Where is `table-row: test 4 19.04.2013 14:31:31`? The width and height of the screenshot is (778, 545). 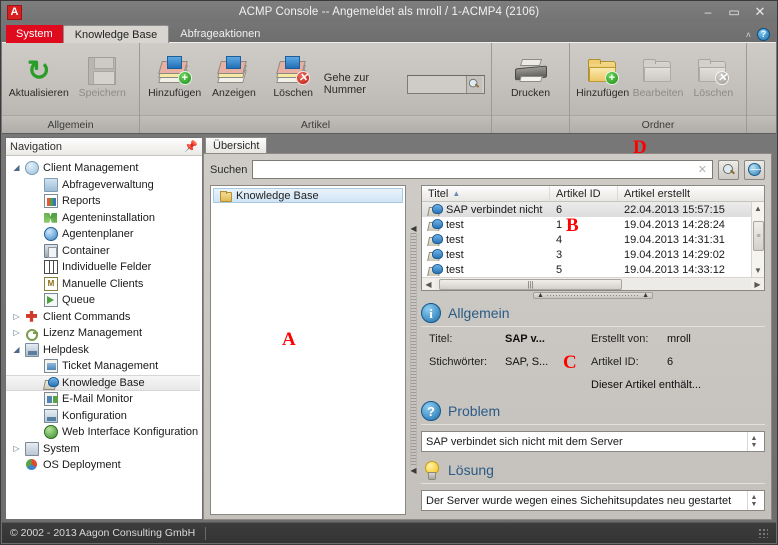
table-row: test 4 19.04.2013 14:31:31 is located at coordinates (593, 239).